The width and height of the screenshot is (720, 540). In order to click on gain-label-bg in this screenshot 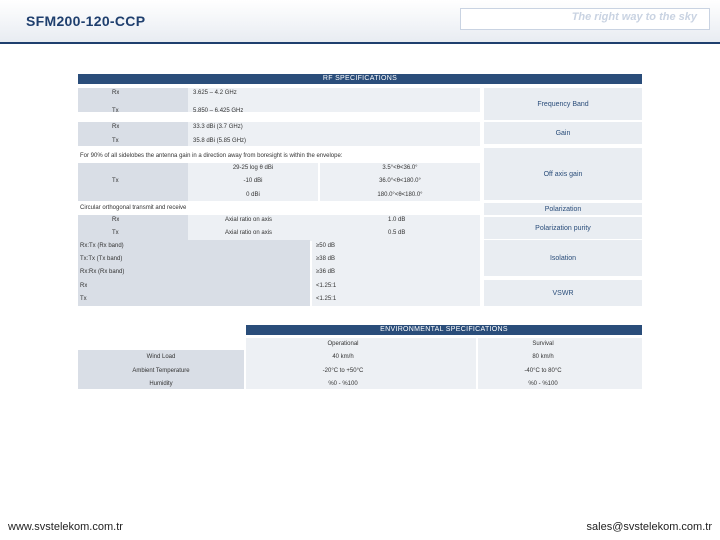, I will do `click(133, 134)`.